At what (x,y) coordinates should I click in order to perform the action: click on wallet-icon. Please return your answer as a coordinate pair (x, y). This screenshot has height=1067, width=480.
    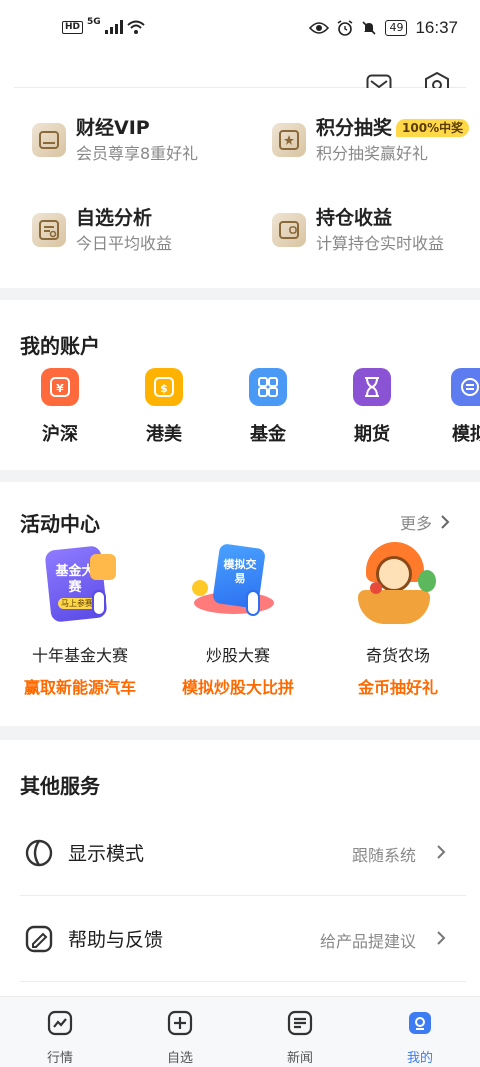
    Looking at the image, I should click on (289, 230).